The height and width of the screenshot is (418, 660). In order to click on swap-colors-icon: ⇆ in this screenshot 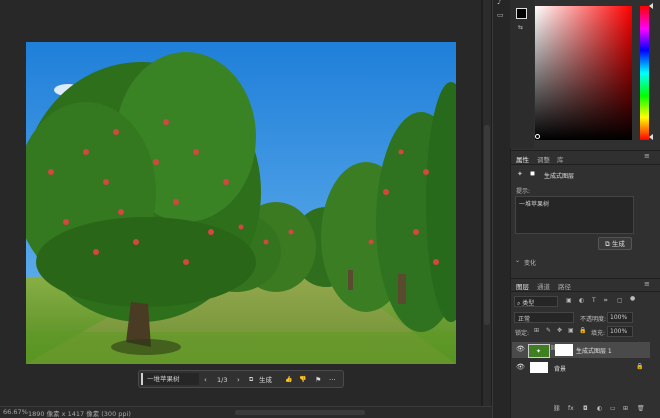, I will do `click(520, 27)`.